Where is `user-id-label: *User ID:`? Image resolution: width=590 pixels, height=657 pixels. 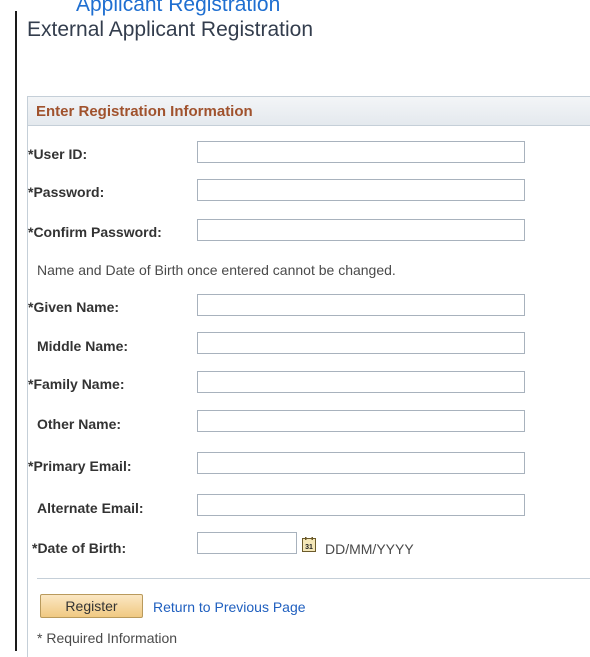 user-id-label: *User ID: is located at coordinates (58, 154).